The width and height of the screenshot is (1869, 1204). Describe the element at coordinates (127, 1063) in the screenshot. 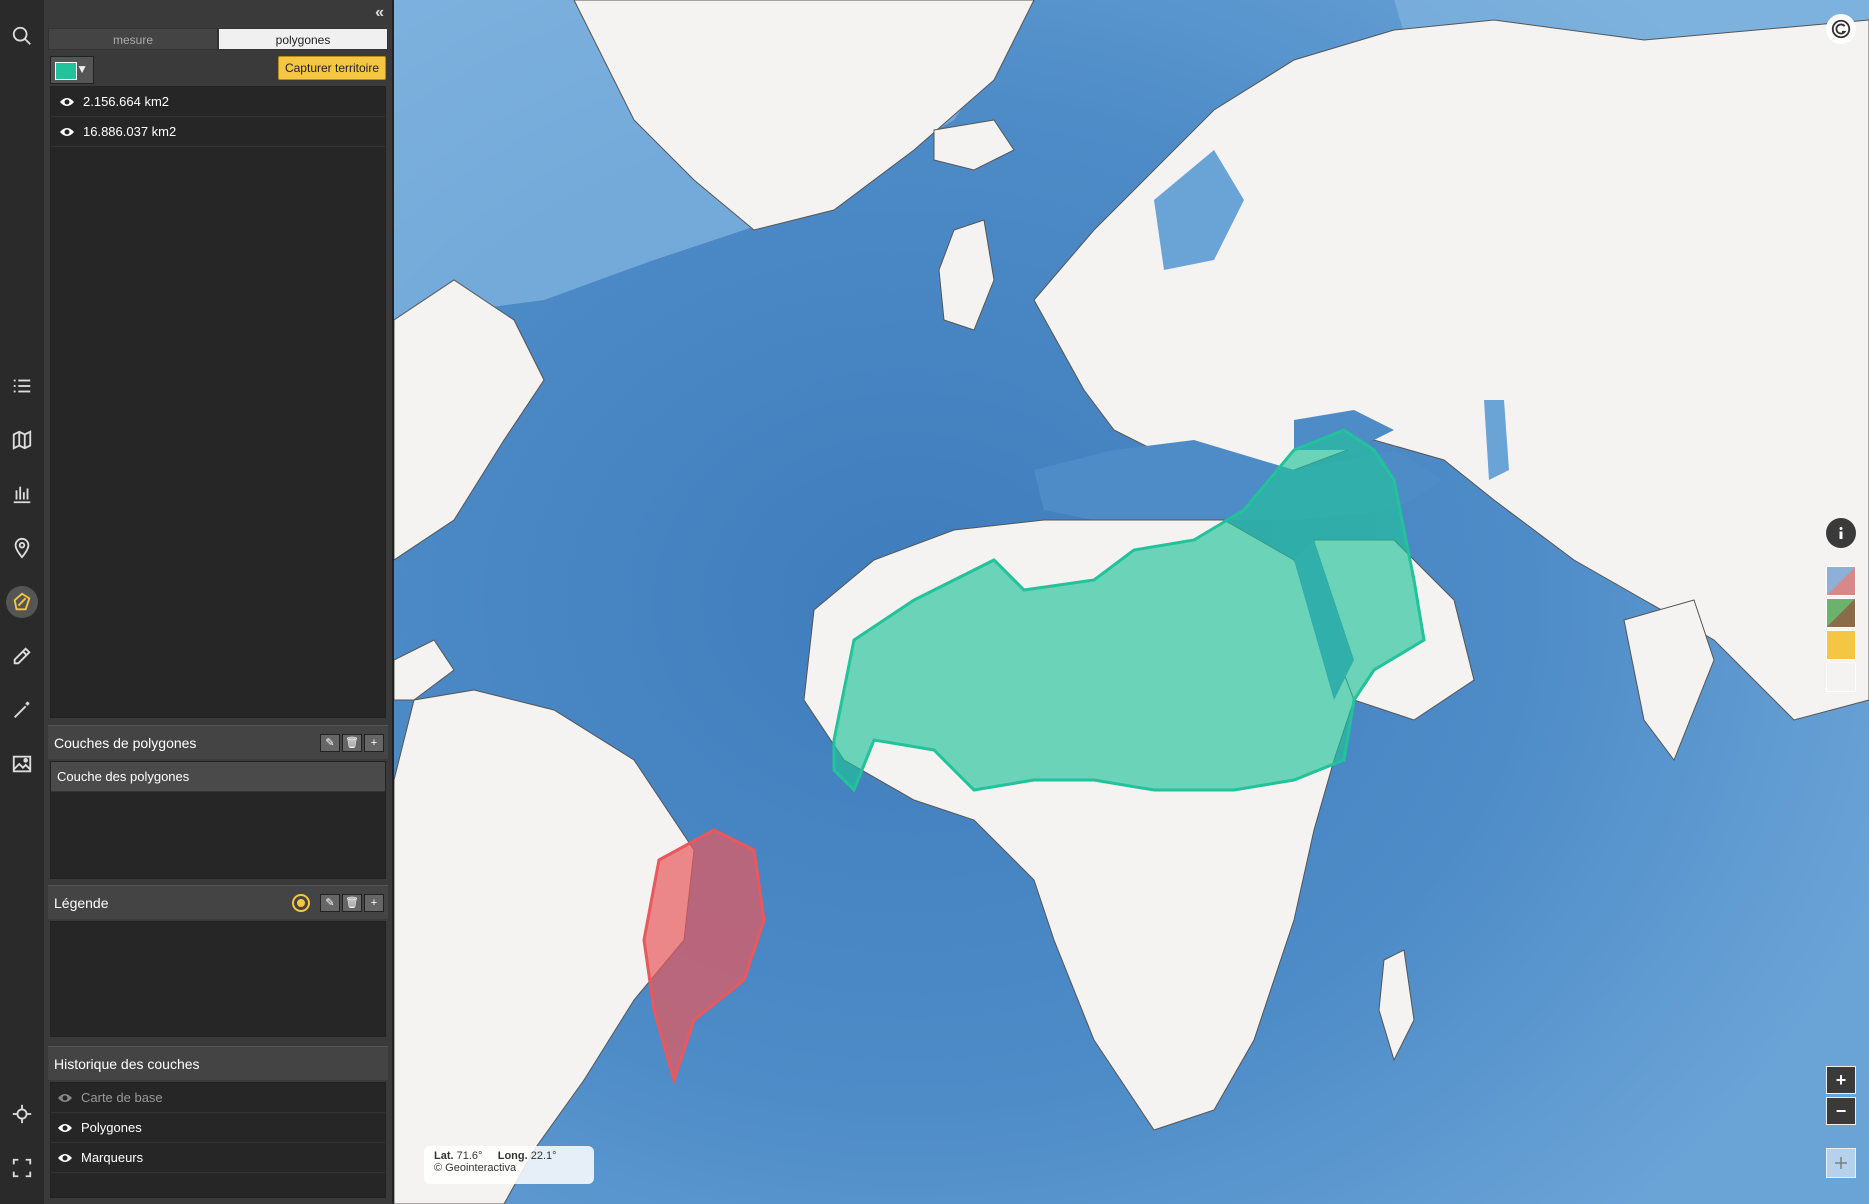

I see `section-title: Historique des couches` at that location.